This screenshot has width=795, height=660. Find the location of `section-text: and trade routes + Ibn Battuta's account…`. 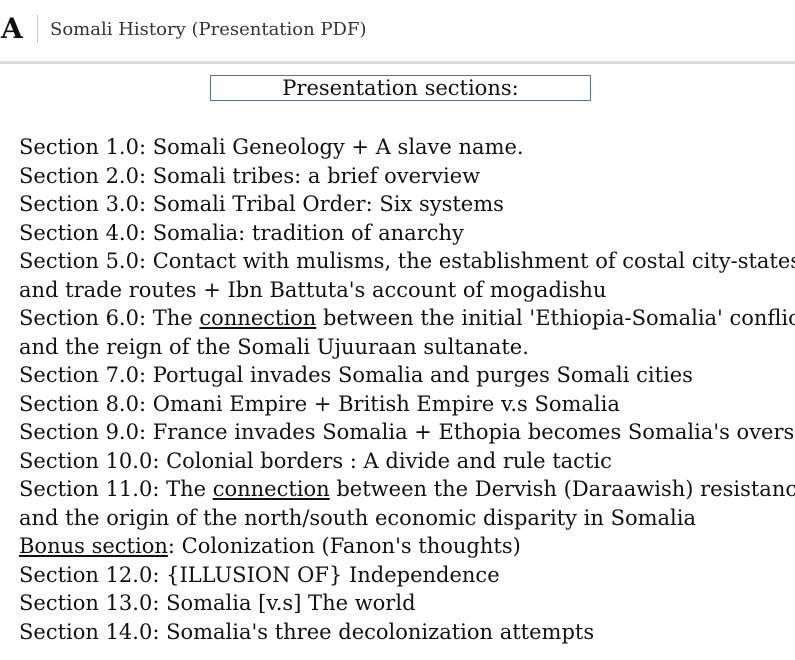

section-text: and trade routes + Ibn Battuta's account… is located at coordinates (313, 289).